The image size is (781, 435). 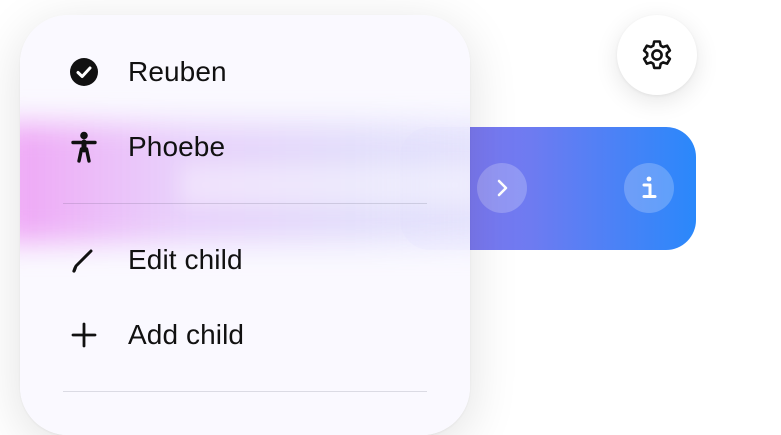 I want to click on plus-icon, so click(x=84, y=335).